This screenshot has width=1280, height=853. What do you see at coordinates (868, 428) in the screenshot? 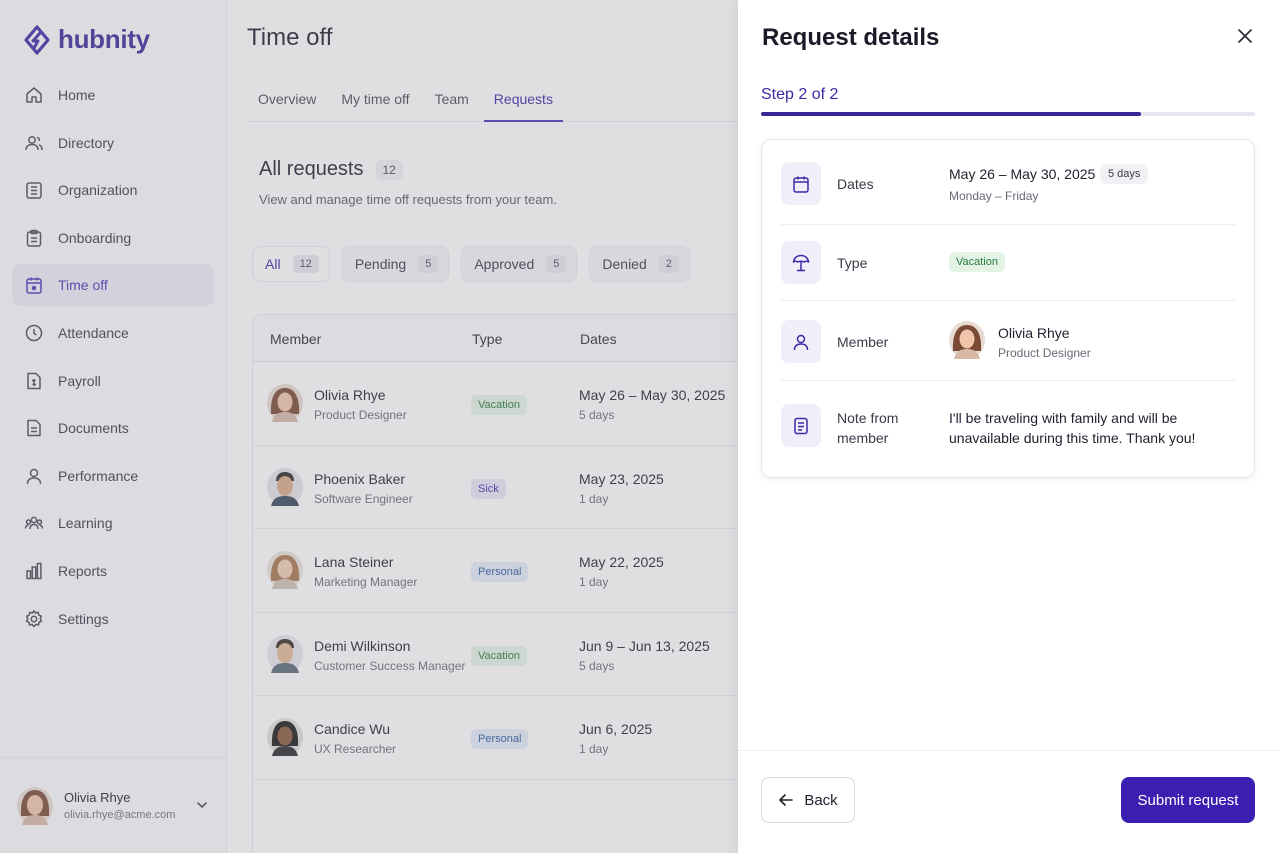
I see `note-label: Note from member` at bounding box center [868, 428].